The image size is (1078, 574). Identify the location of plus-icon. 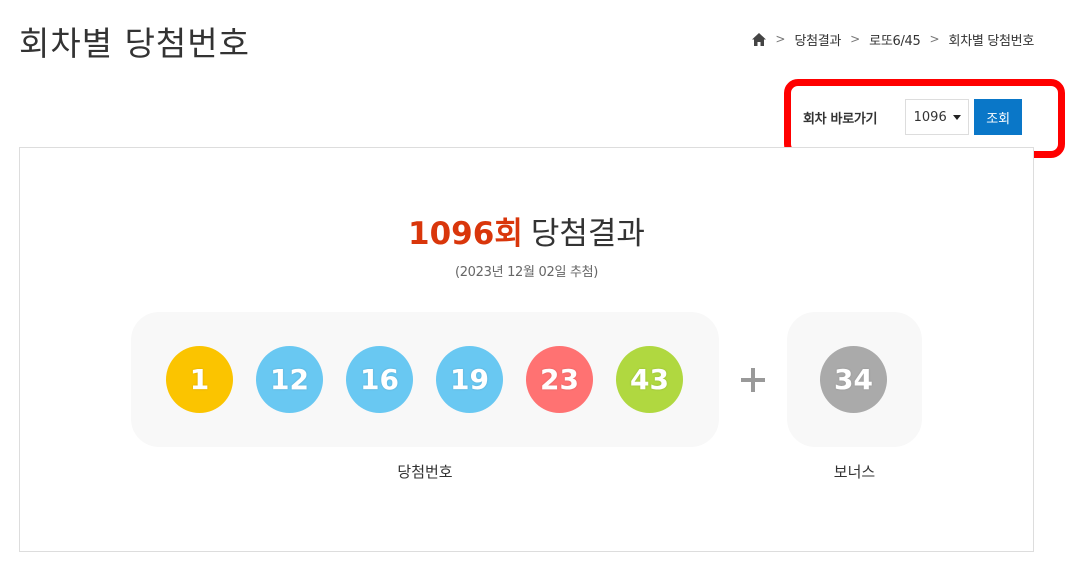
(753, 380).